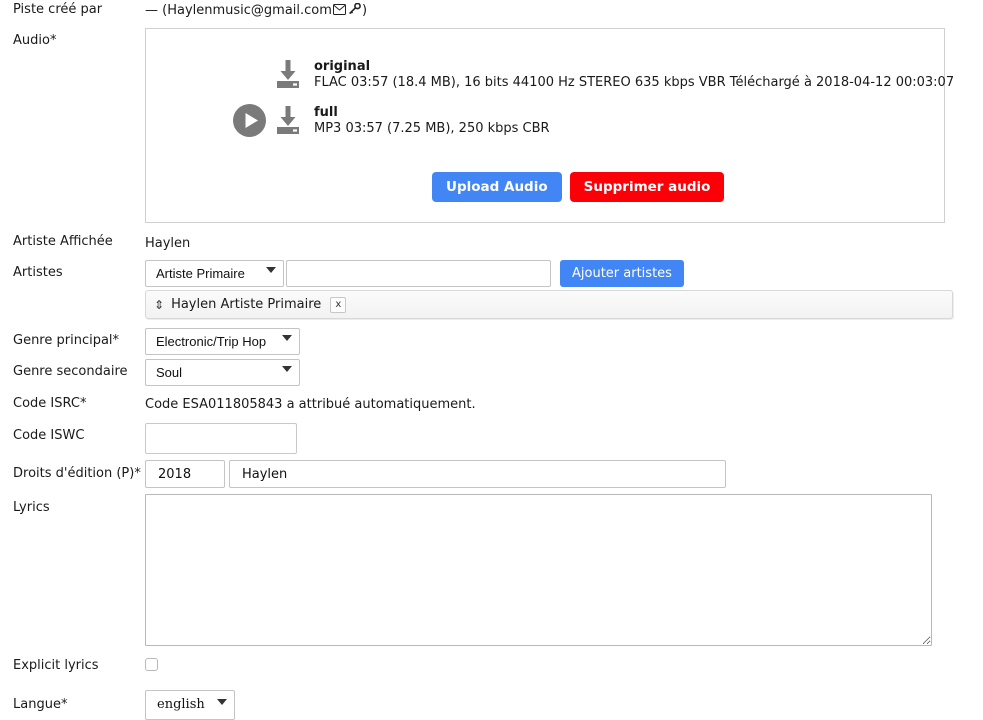 The image size is (983, 720). I want to click on label-display-artist: Artiste Affichée, so click(63, 241).